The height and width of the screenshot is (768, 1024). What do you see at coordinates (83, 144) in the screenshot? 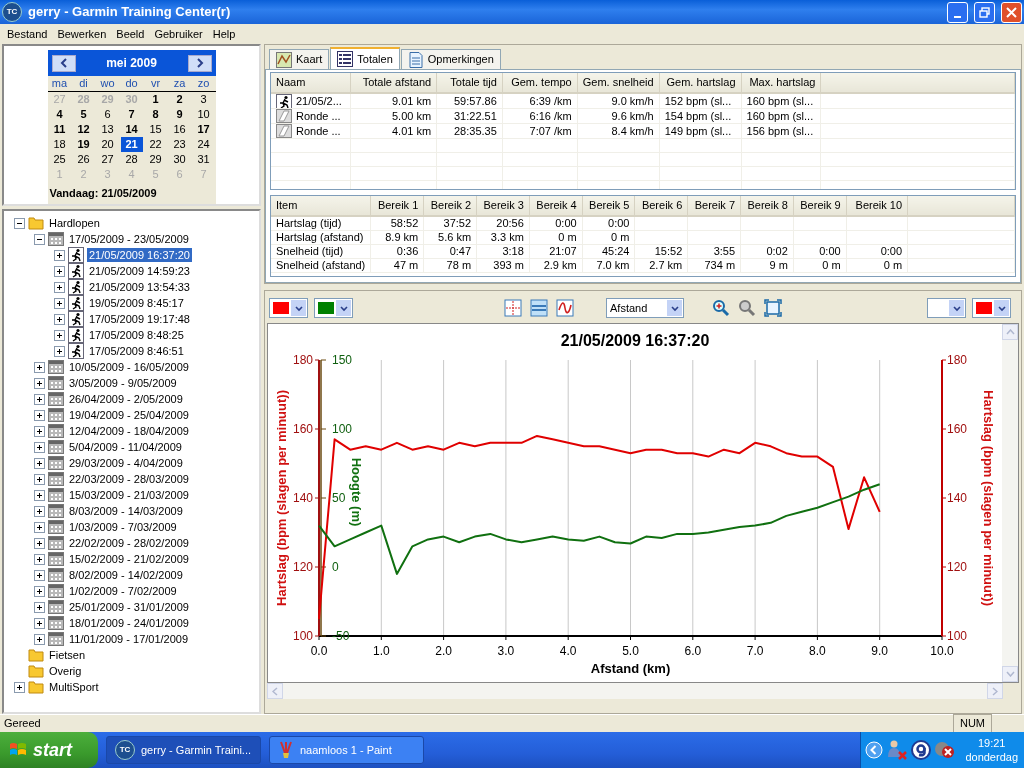
I see `calendar-day: 19` at bounding box center [83, 144].